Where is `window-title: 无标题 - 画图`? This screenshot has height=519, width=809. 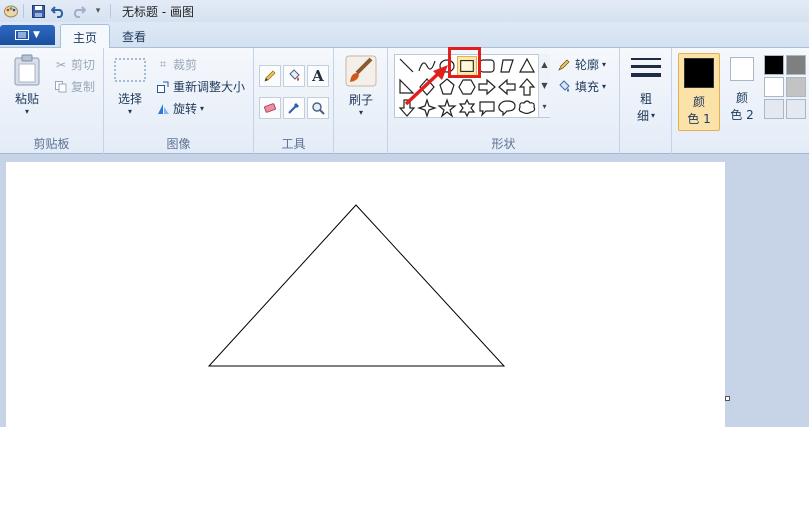 window-title: 无标题 - 画图 is located at coordinates (158, 11).